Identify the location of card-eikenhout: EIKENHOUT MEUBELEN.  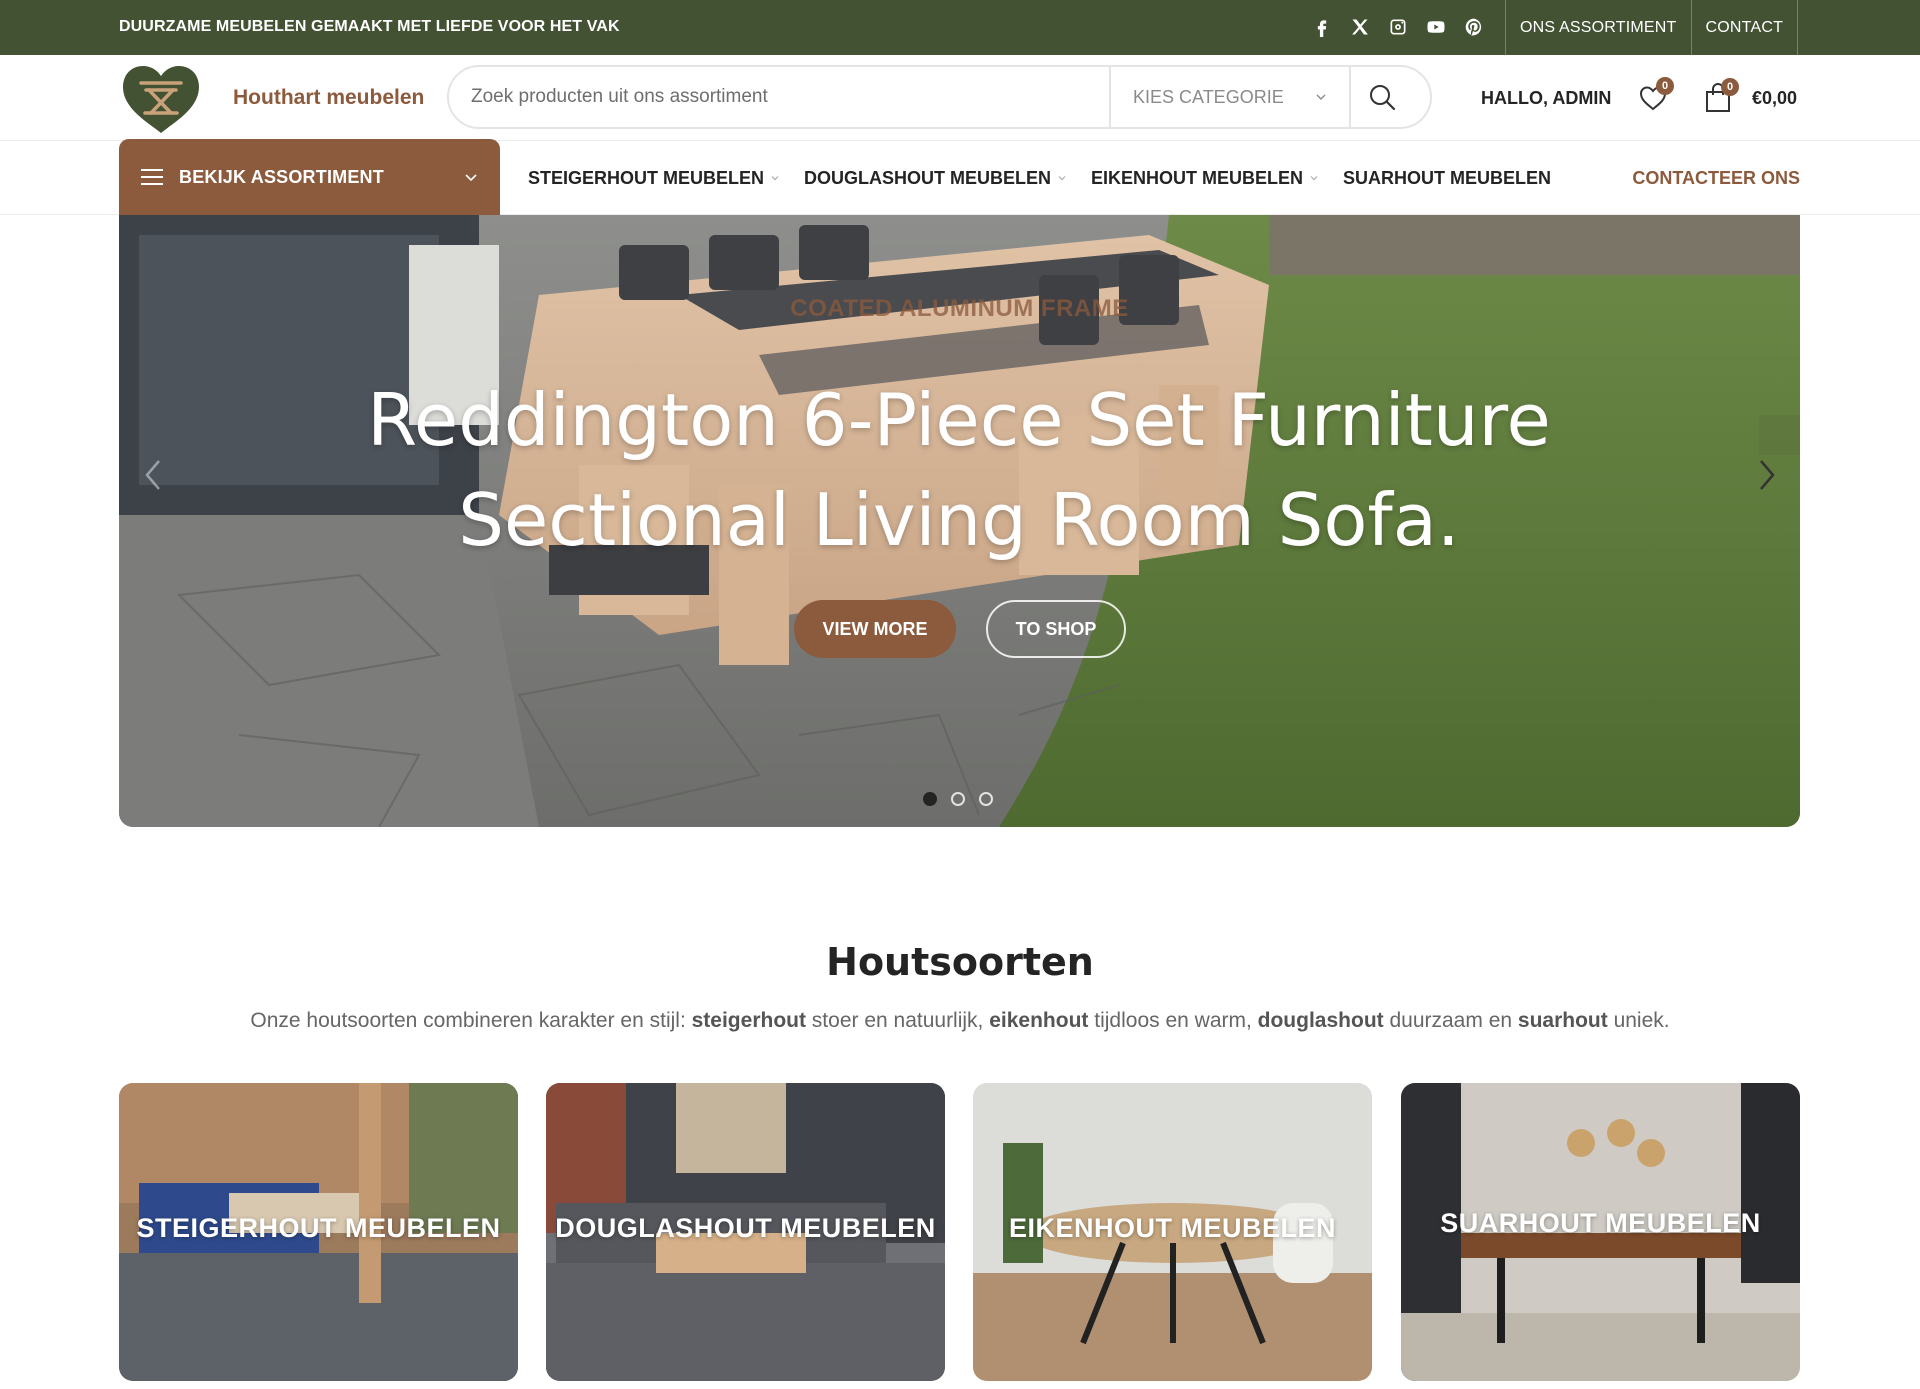
(1172, 1232).